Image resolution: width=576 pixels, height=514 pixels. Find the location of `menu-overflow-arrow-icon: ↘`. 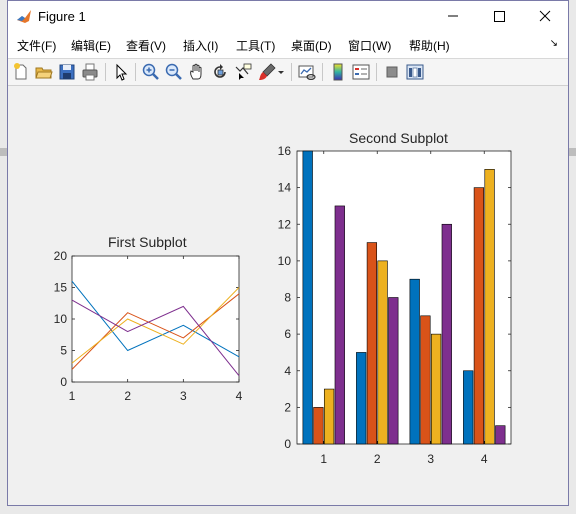

menu-overflow-arrow-icon: ↘ is located at coordinates (554, 43).